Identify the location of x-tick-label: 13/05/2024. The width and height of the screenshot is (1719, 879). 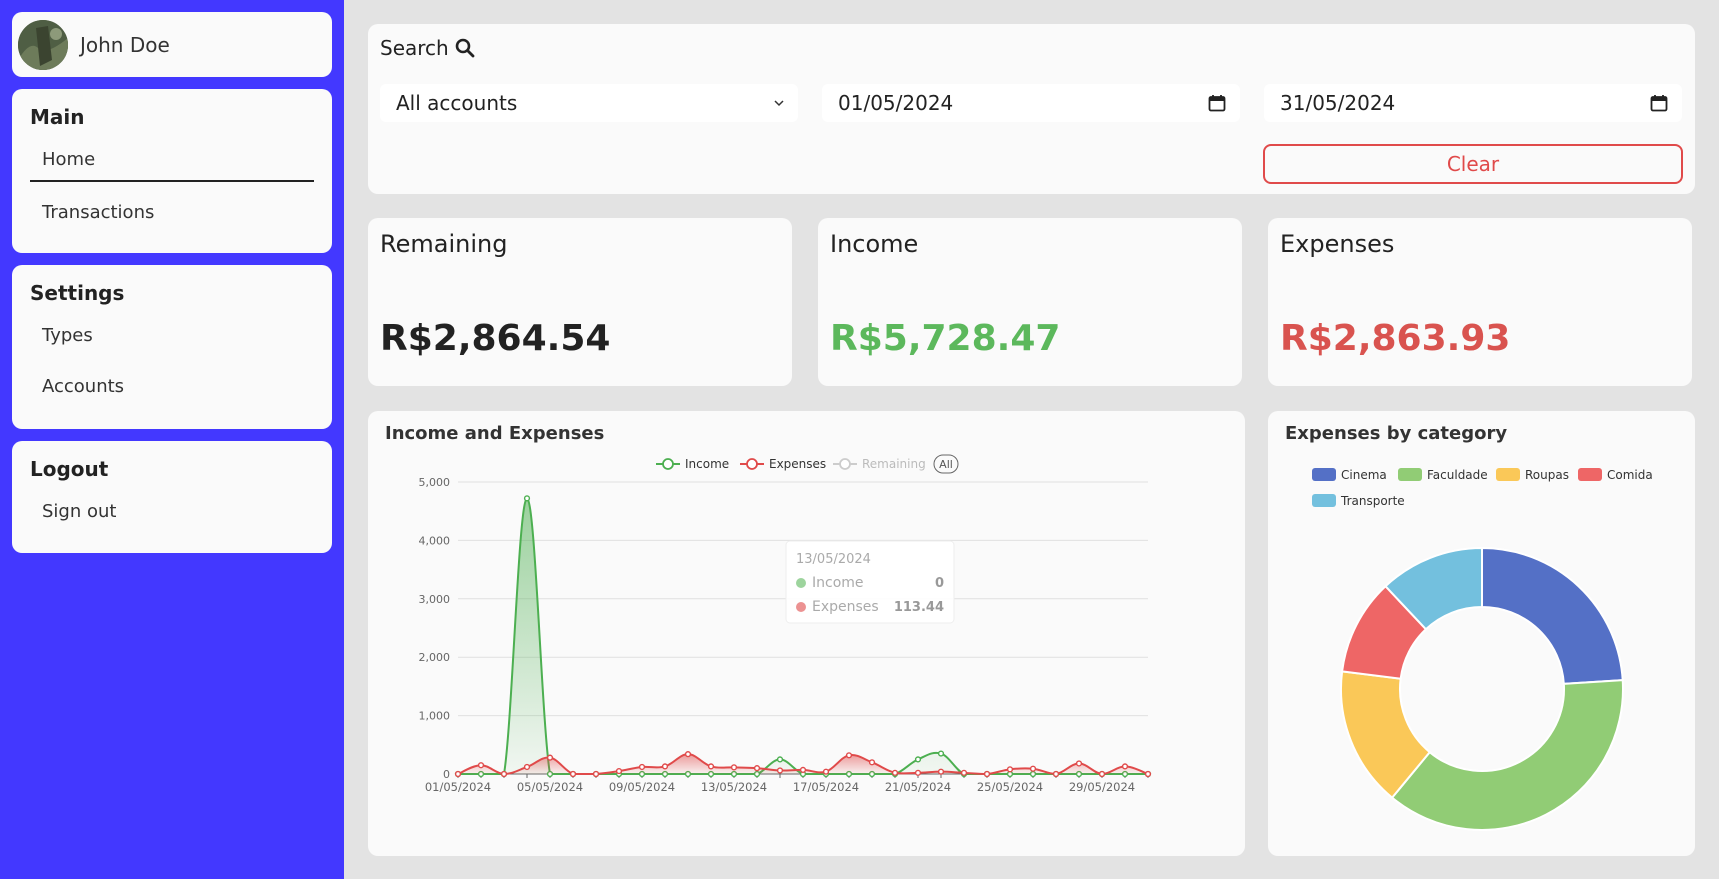
(734, 787).